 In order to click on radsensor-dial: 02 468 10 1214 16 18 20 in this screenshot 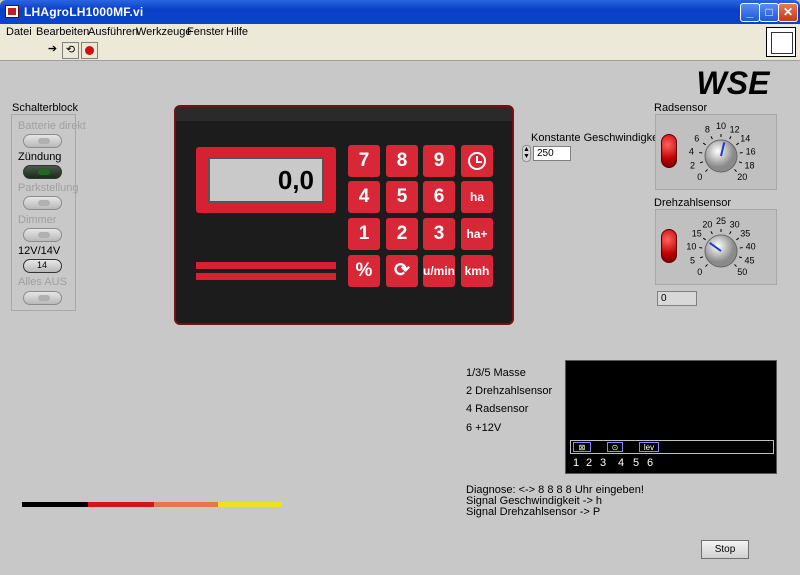, I will do `click(729, 152)`.